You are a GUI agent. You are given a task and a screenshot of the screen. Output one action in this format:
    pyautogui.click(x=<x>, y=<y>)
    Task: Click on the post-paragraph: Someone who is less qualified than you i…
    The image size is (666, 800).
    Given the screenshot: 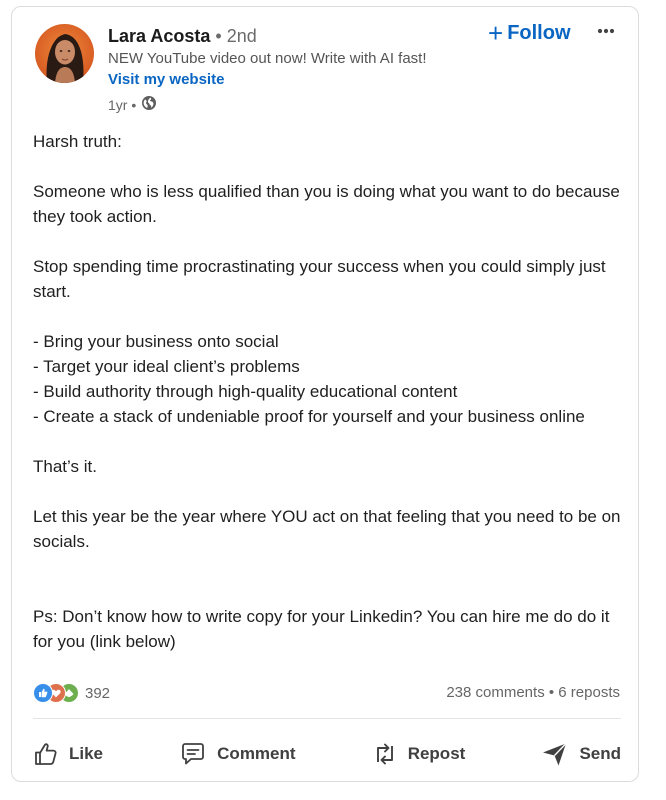 What is the action you would take?
    pyautogui.click(x=326, y=204)
    